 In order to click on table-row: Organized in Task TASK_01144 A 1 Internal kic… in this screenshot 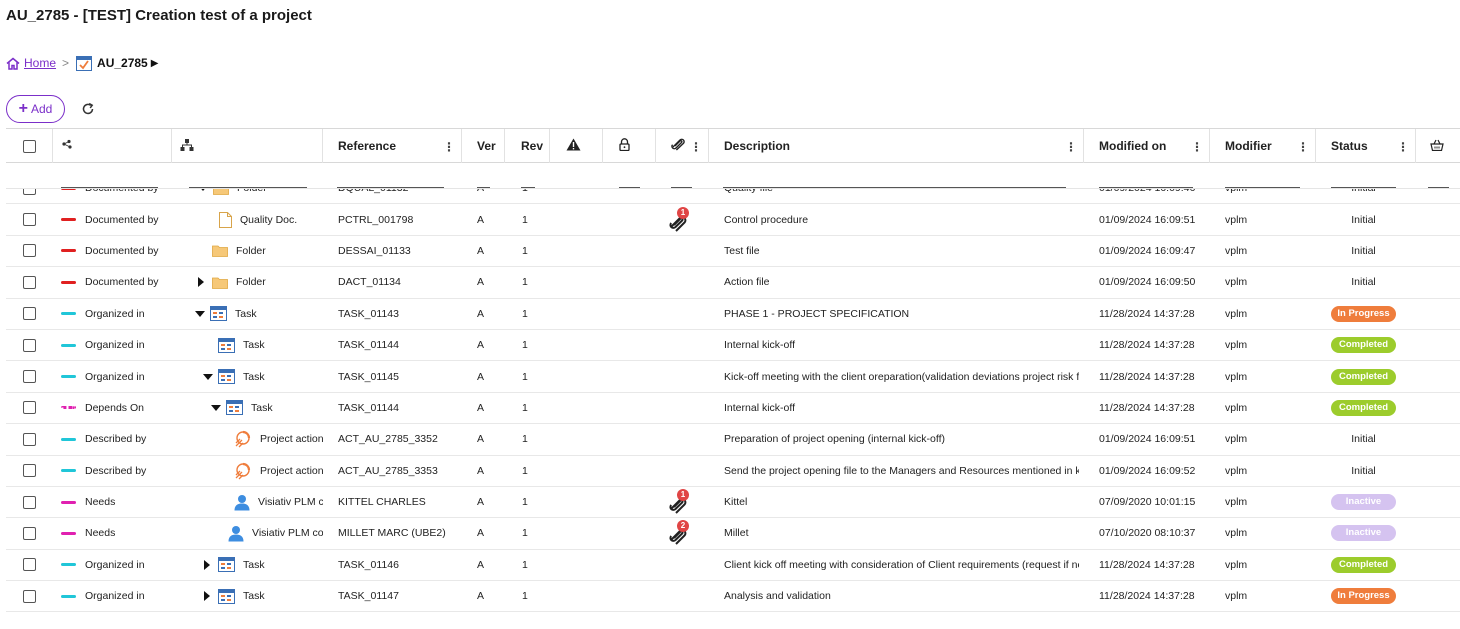, I will do `click(733, 346)`.